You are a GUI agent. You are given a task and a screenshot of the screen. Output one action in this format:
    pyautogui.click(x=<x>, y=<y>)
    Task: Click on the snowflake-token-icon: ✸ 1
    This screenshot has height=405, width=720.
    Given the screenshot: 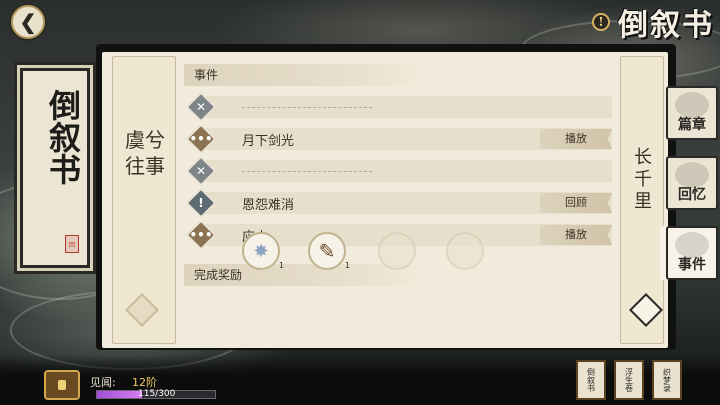 What is the action you would take?
    pyautogui.click(x=263, y=251)
    